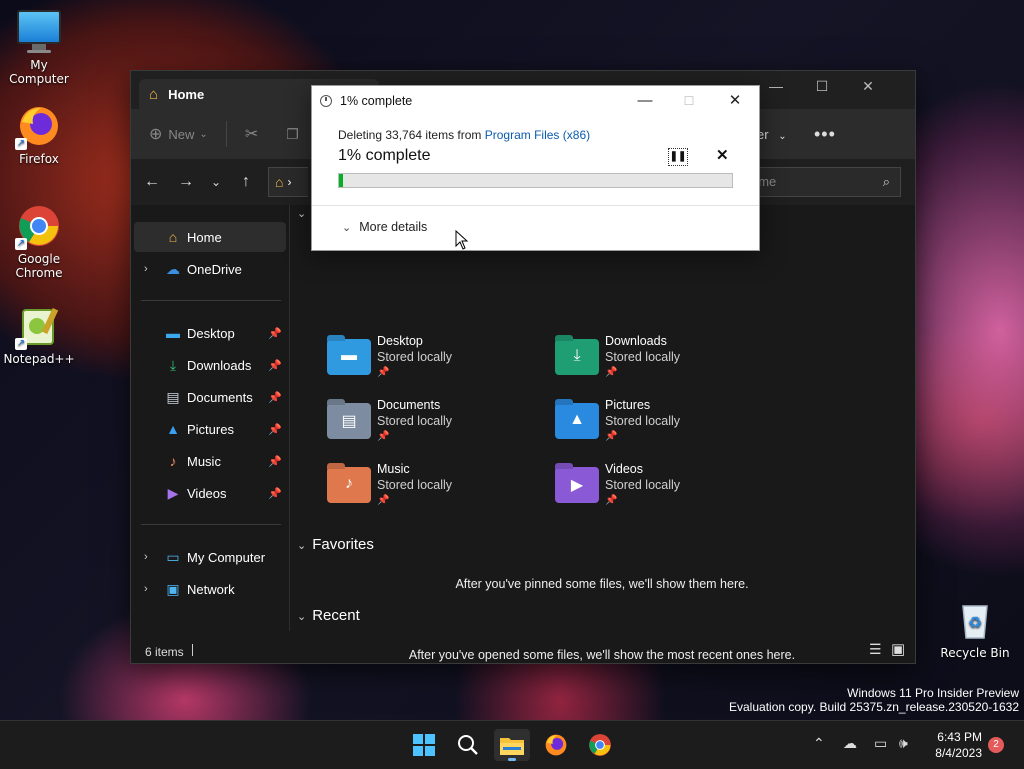 The image size is (1024, 769). Describe the element at coordinates (600, 745) in the screenshot. I see `taskbar-chrome` at that location.